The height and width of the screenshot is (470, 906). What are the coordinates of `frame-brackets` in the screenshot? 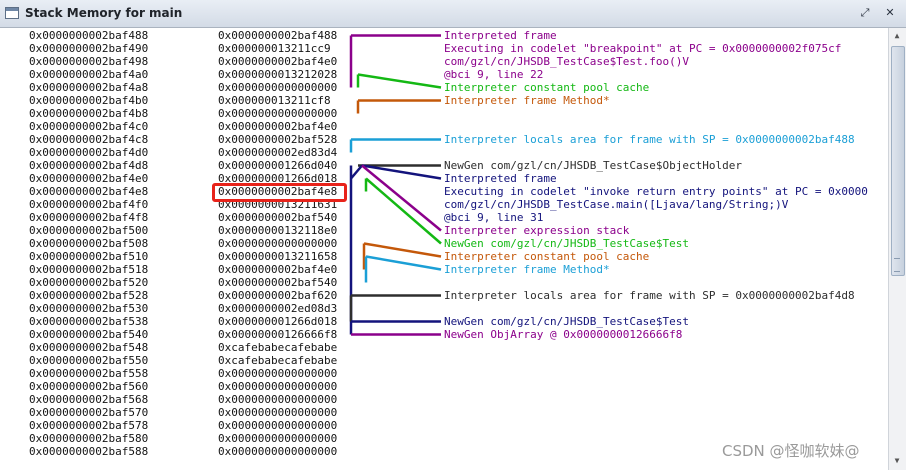 It's located at (395, 185).